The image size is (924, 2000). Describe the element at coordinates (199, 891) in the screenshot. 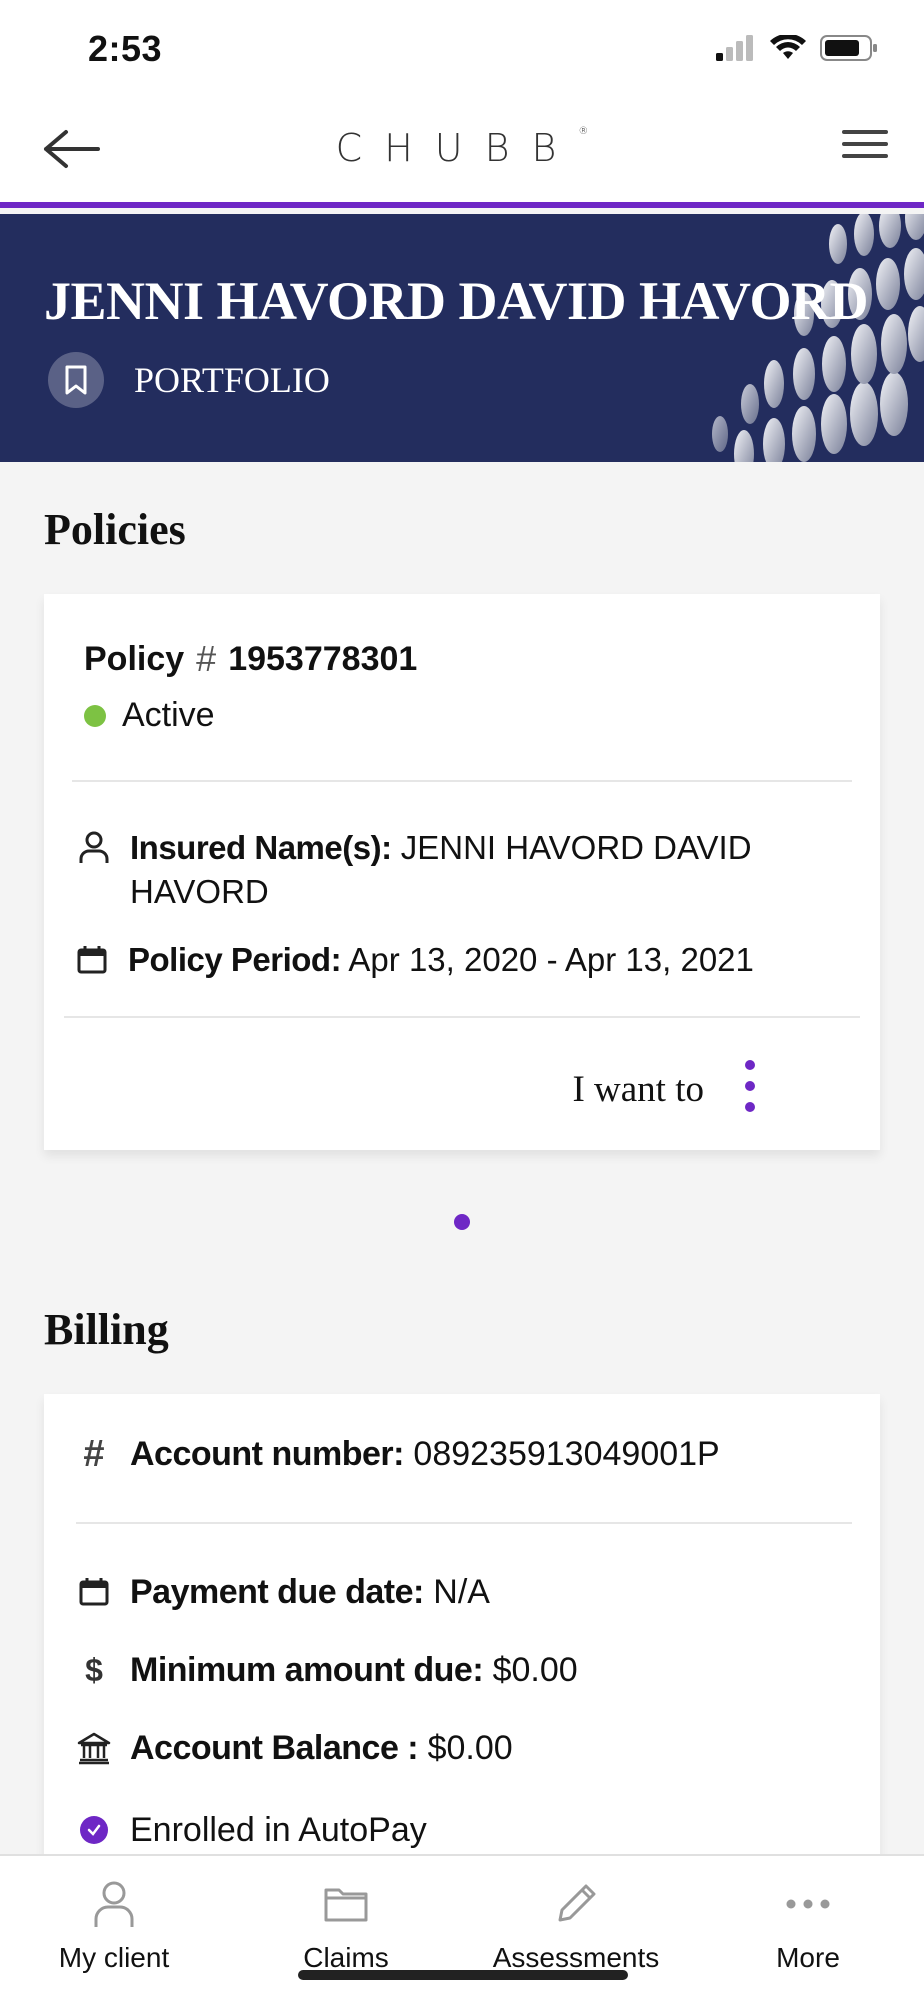

I see `insured-value-line-2: HAVORD` at that location.